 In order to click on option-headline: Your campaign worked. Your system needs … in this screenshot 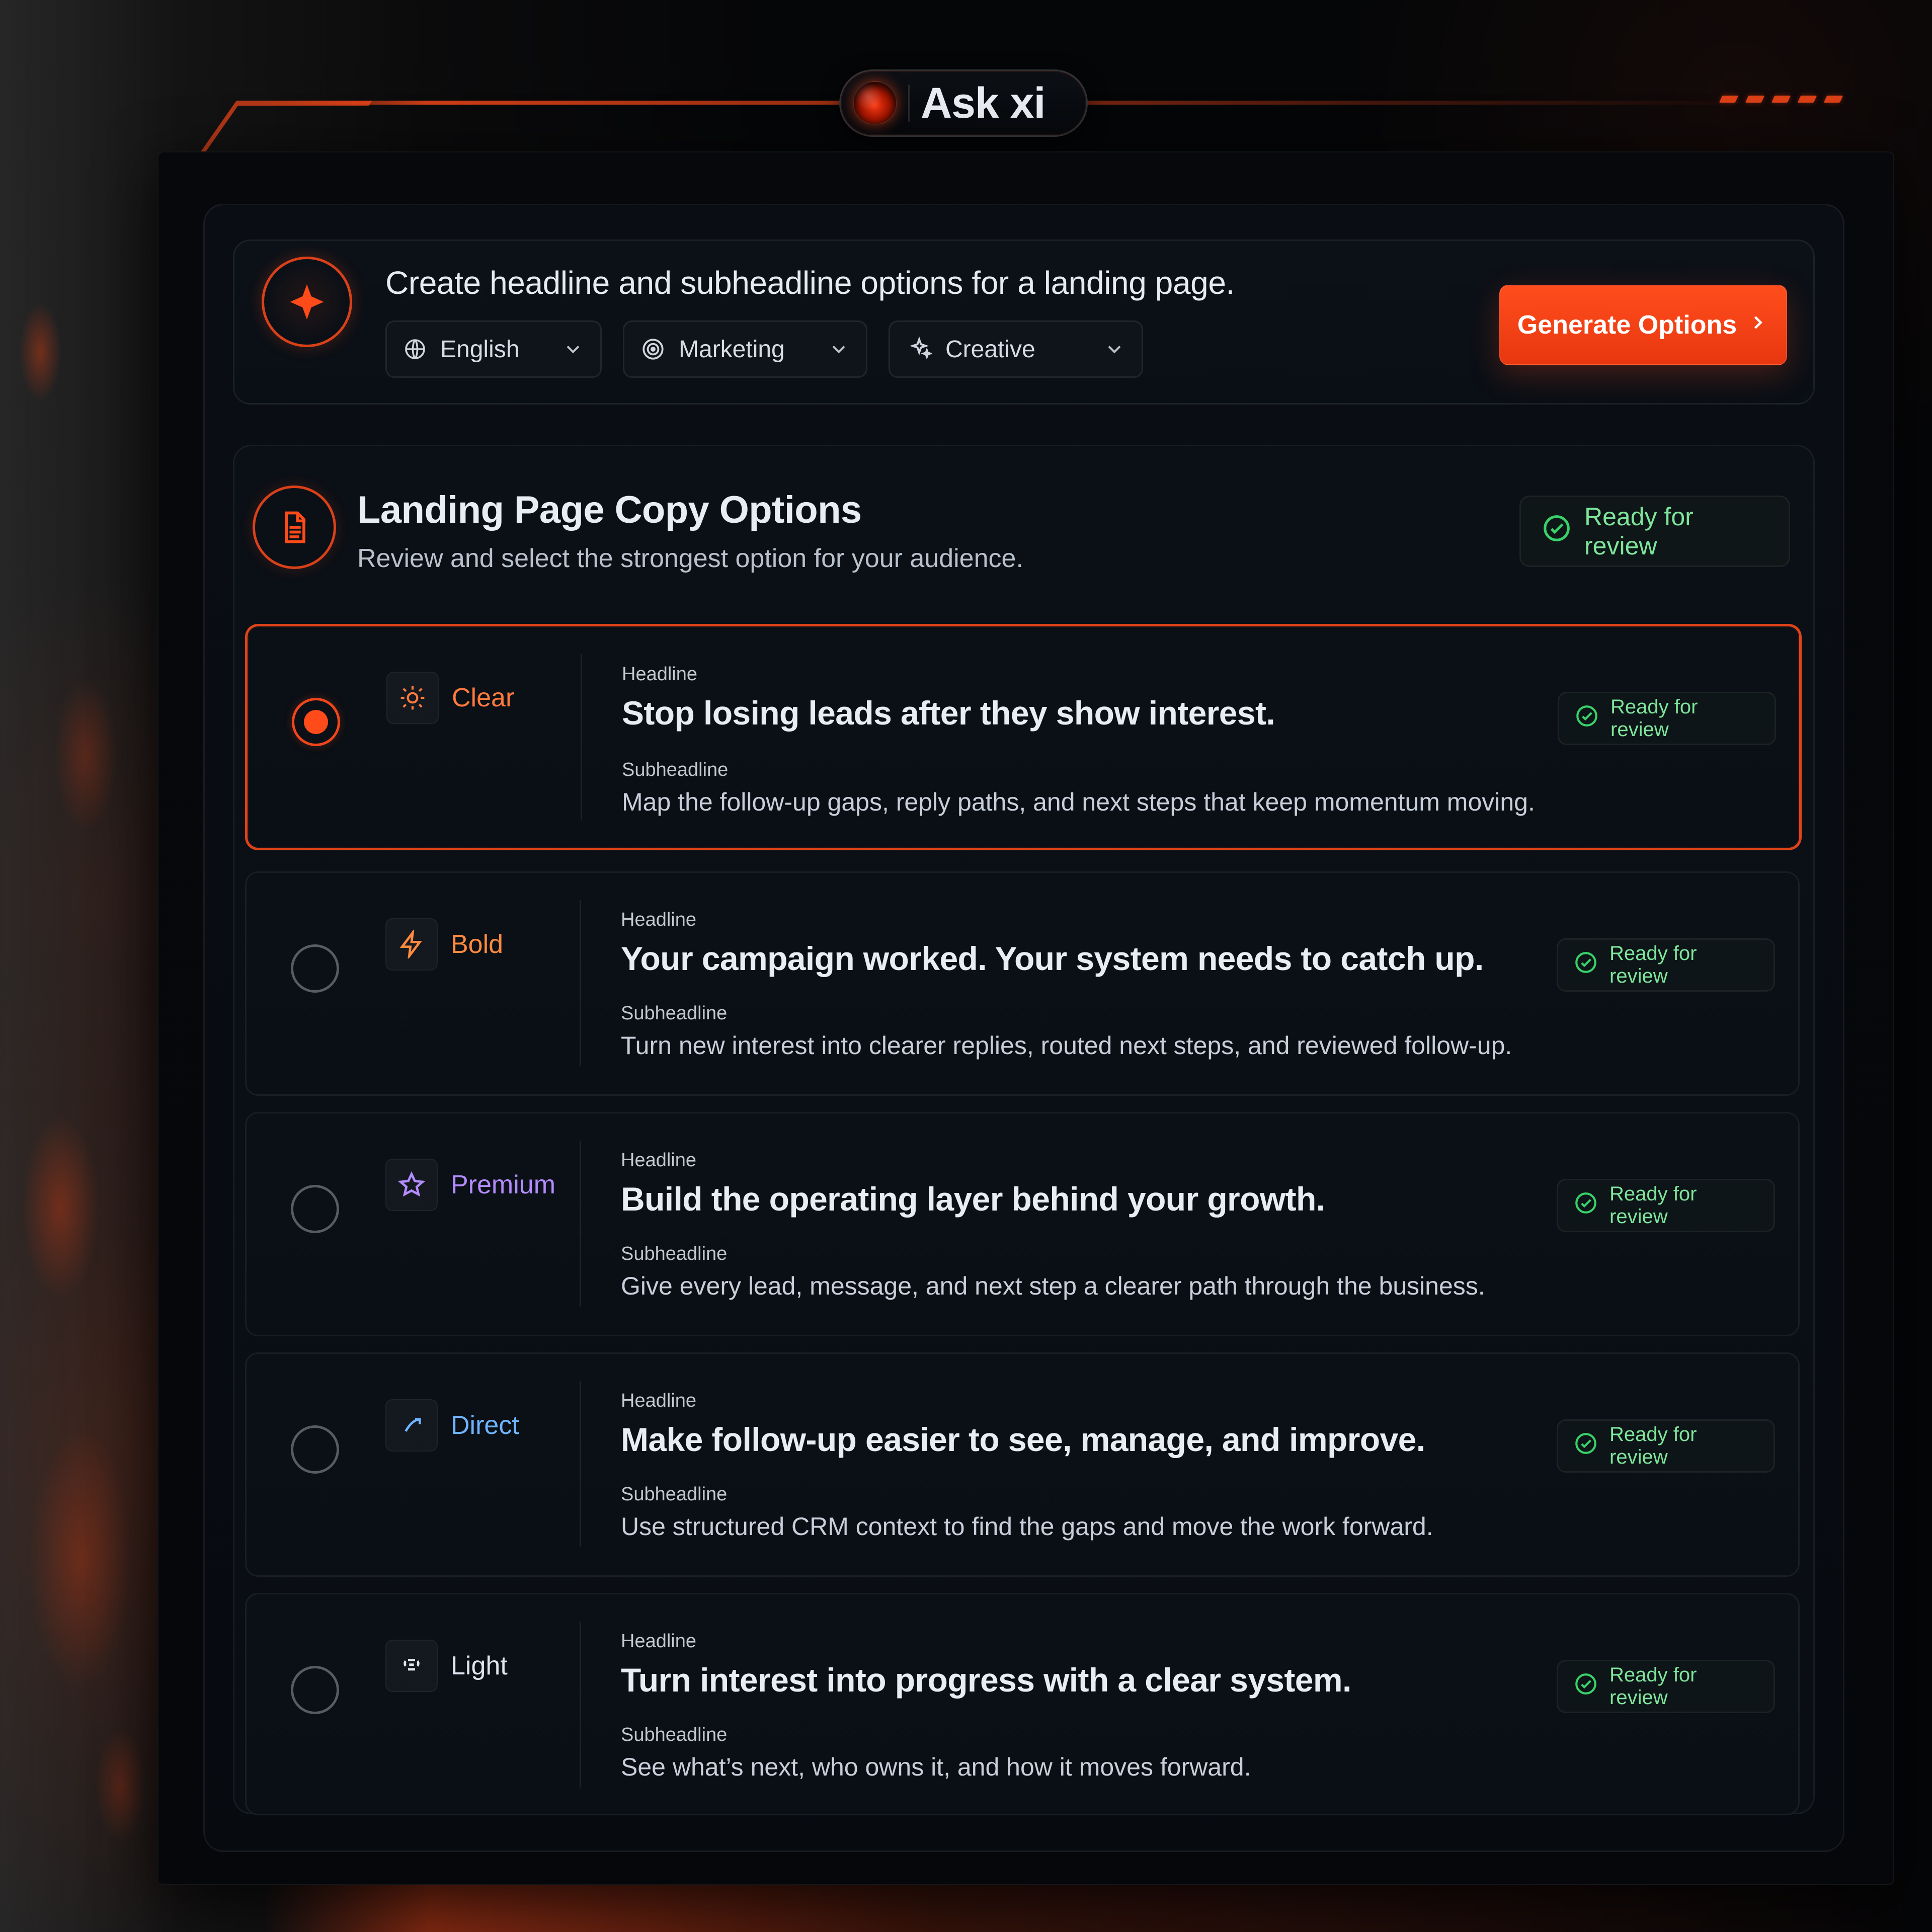, I will do `click(1052, 959)`.